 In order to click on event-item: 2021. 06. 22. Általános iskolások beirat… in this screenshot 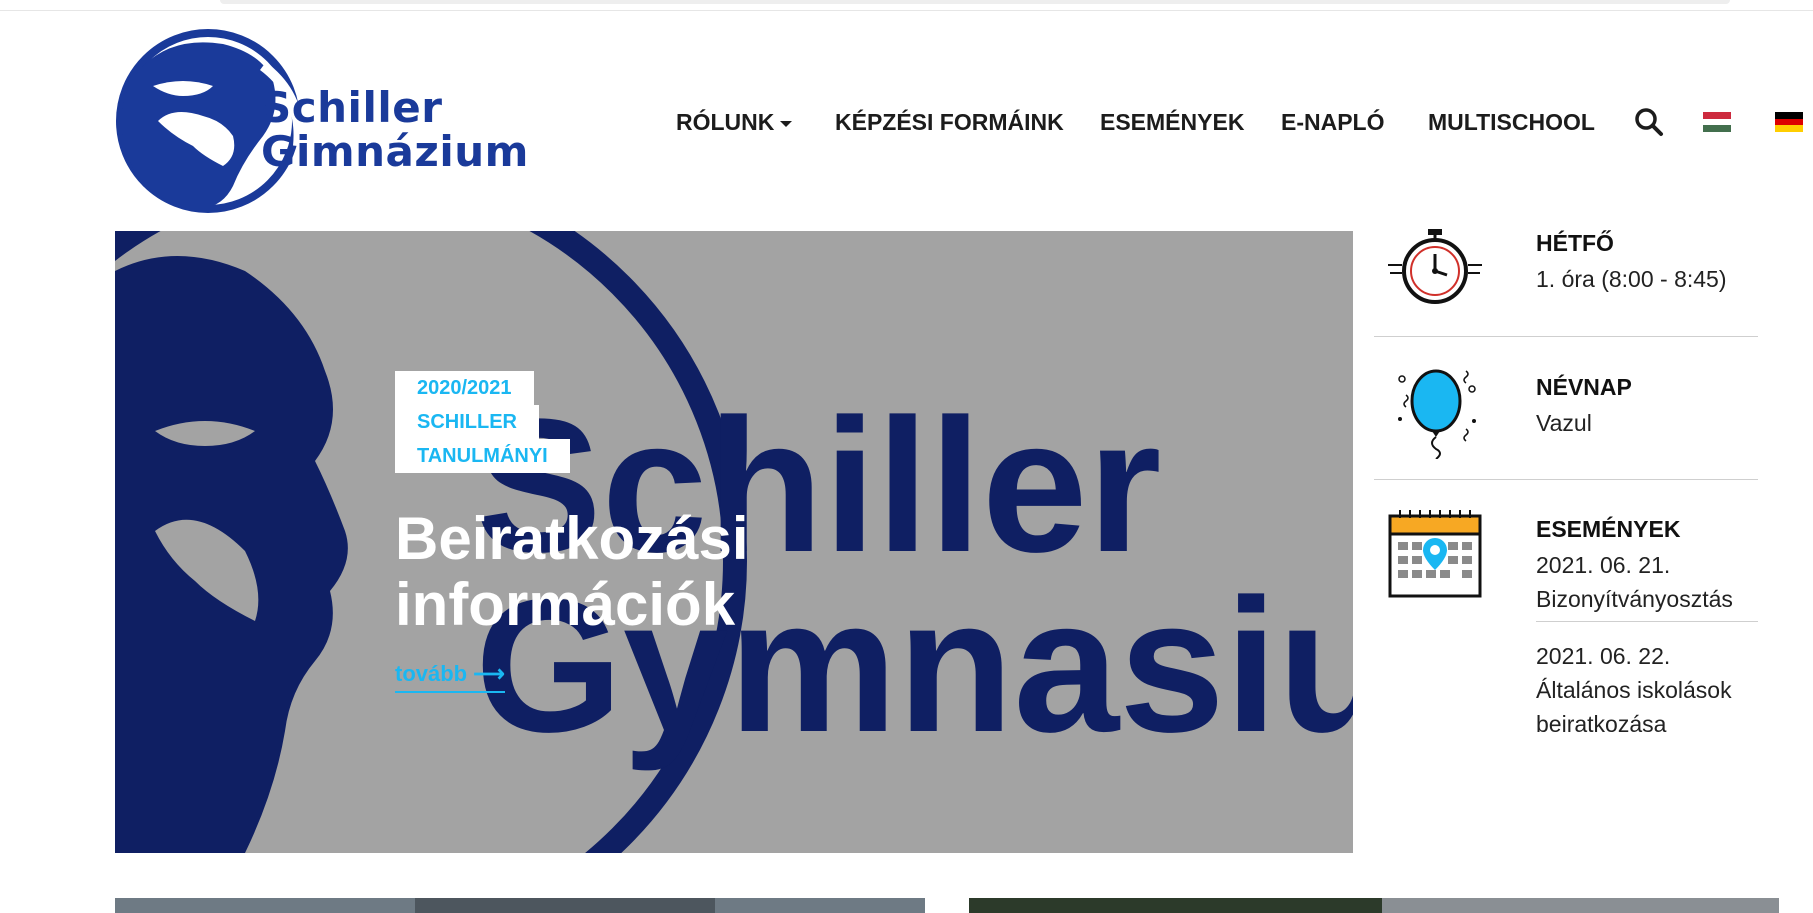, I will do `click(1651, 690)`.